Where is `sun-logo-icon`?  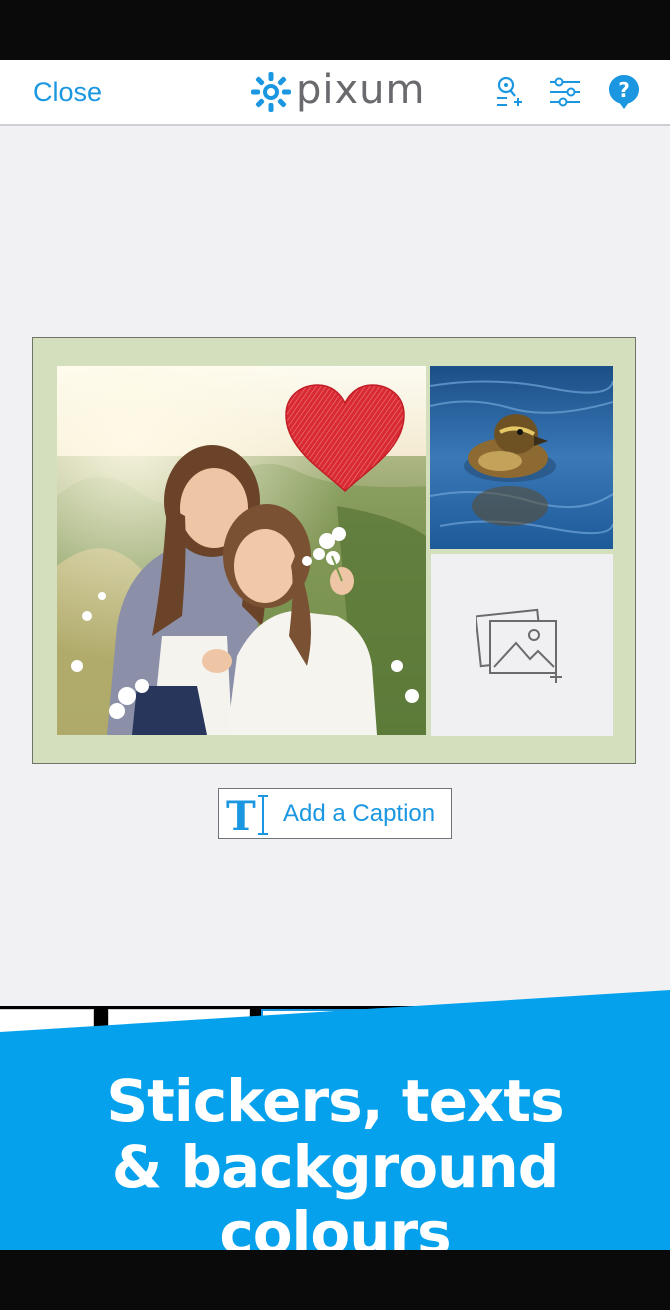 sun-logo-icon is located at coordinates (271, 92).